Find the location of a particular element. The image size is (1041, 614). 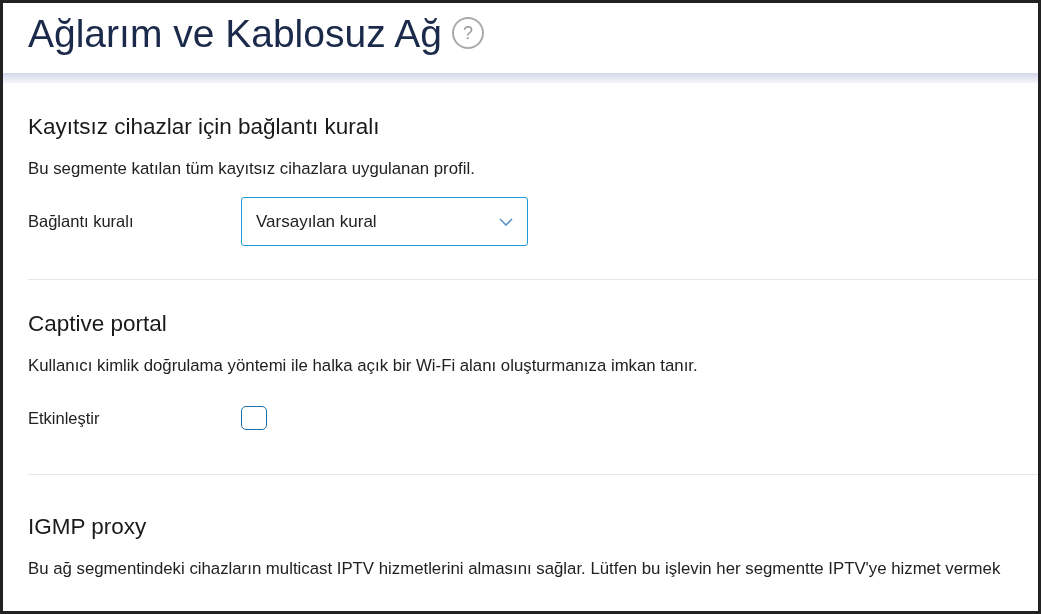

section-description: Bu segmente katılan tüm kayıtsız cihazlara uygulanan profil. is located at coordinates (252, 169).